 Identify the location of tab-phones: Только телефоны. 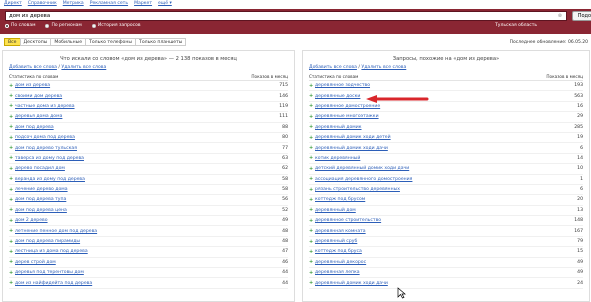
(111, 42).